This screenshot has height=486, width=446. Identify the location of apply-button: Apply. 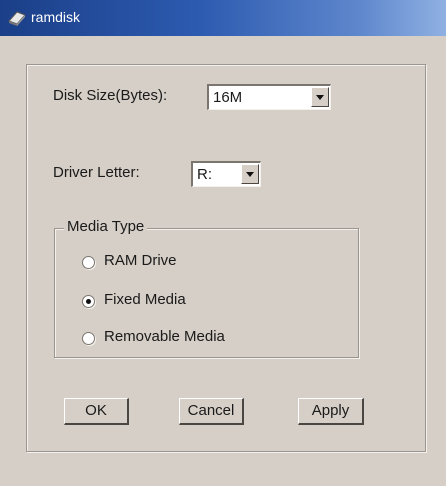
(331, 411).